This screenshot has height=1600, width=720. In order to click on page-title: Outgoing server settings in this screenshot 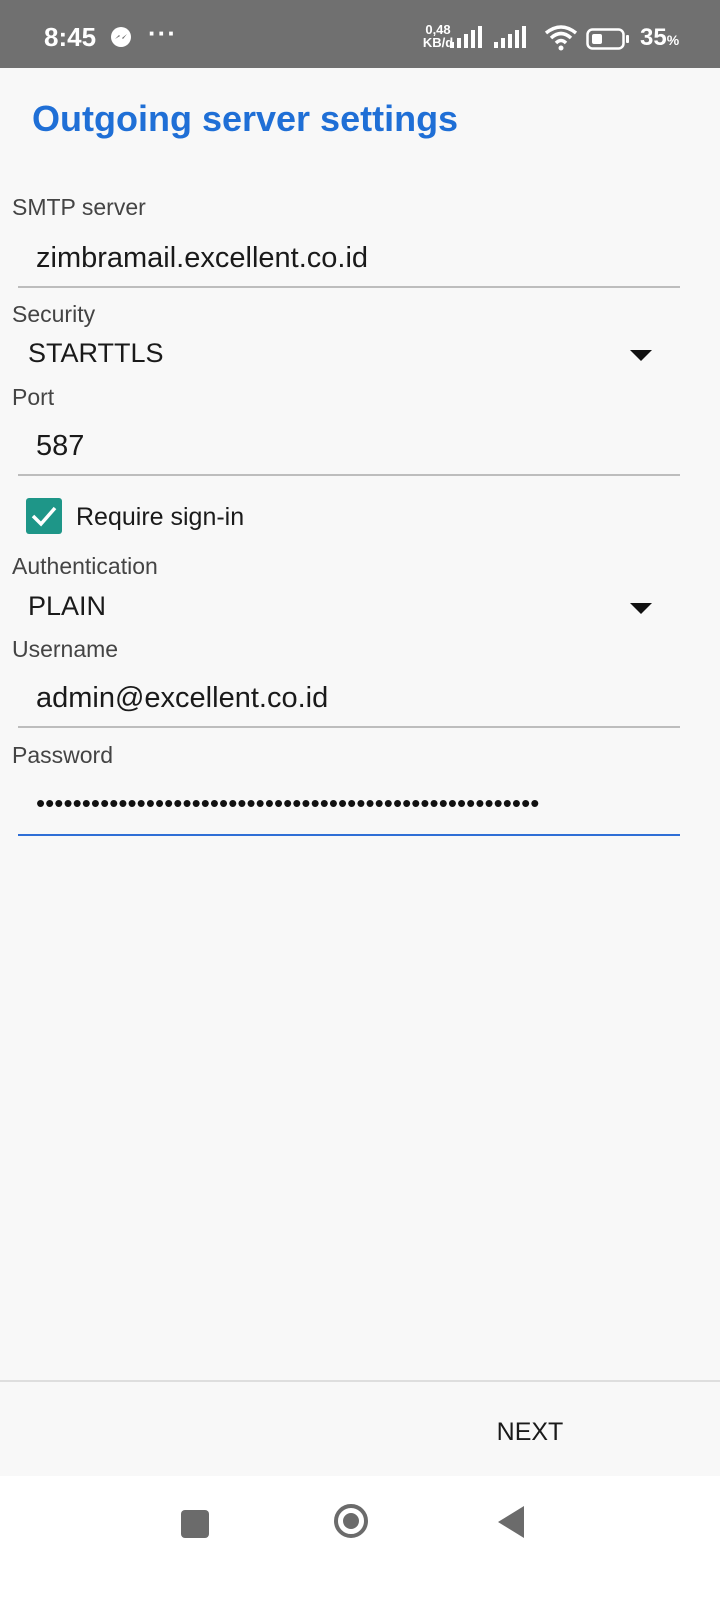, I will do `click(245, 118)`.